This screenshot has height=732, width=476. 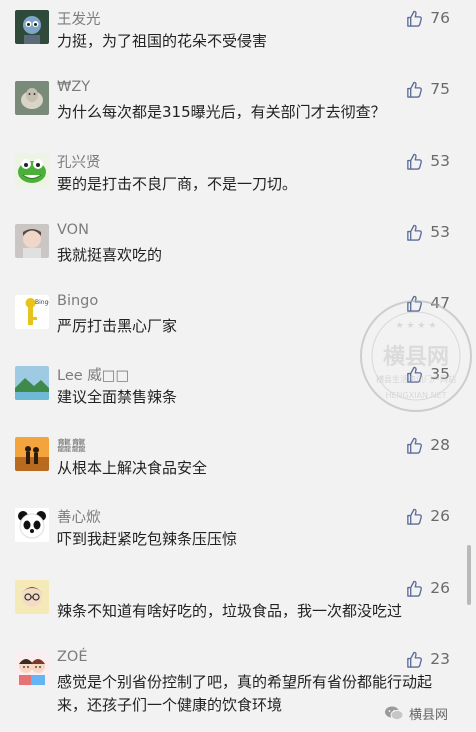 What do you see at coordinates (394, 713) in the screenshot?
I see `wechat-icon` at bounding box center [394, 713].